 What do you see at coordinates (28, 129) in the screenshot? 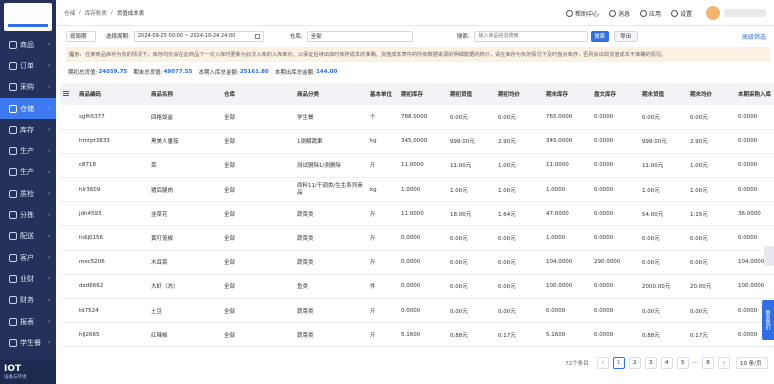
I see `sidebar-item: 库存 ›` at bounding box center [28, 129].